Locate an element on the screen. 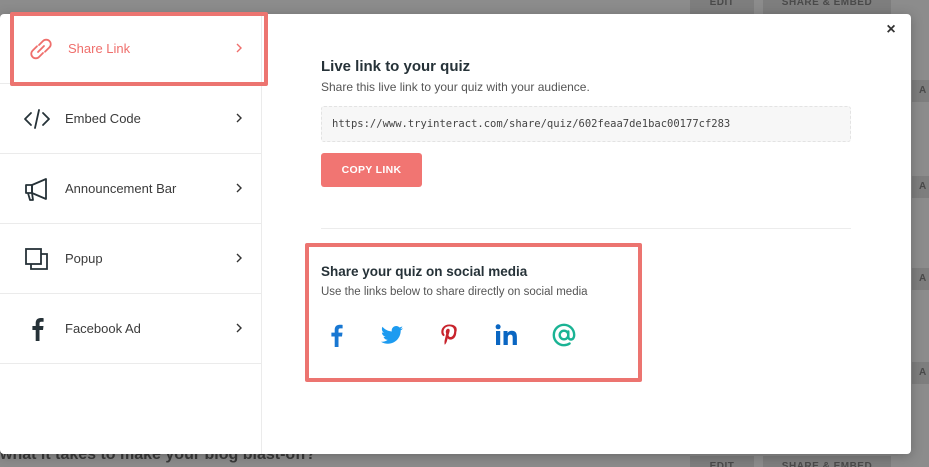 The height and width of the screenshot is (467, 929). megaphone-icon is located at coordinates (36, 189).